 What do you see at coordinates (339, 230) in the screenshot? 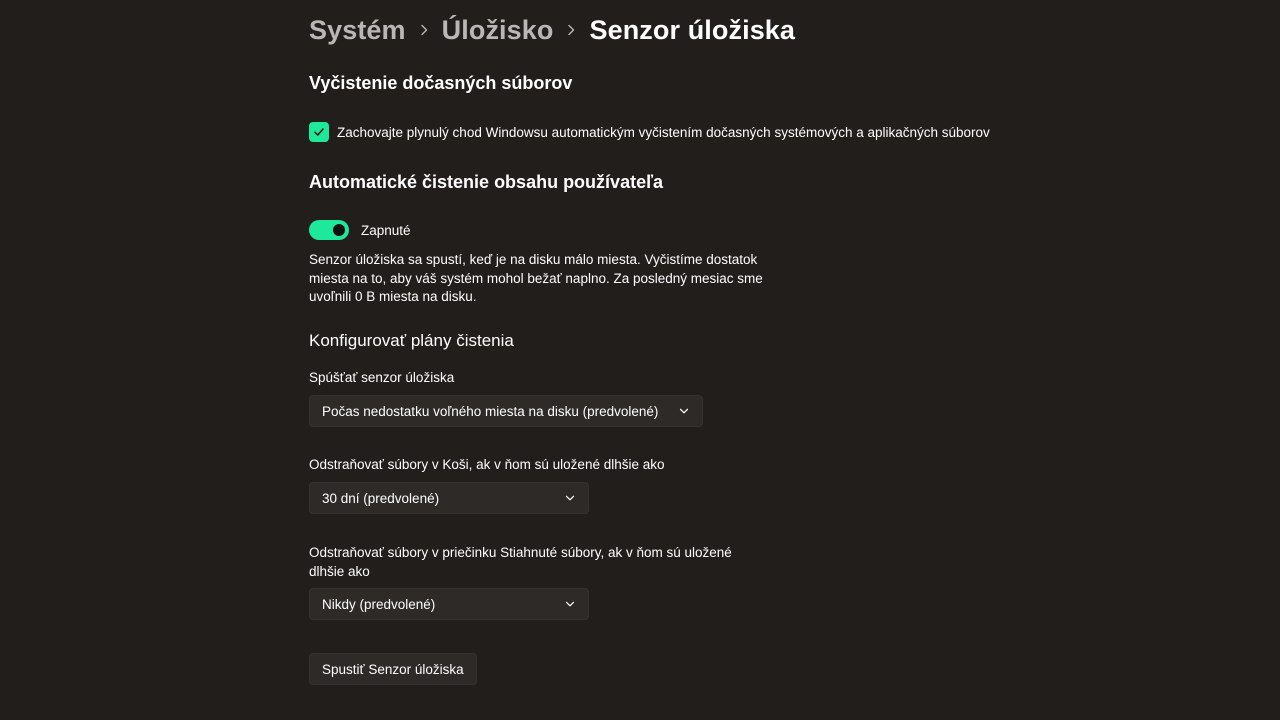
I see `toggle-knob` at bounding box center [339, 230].